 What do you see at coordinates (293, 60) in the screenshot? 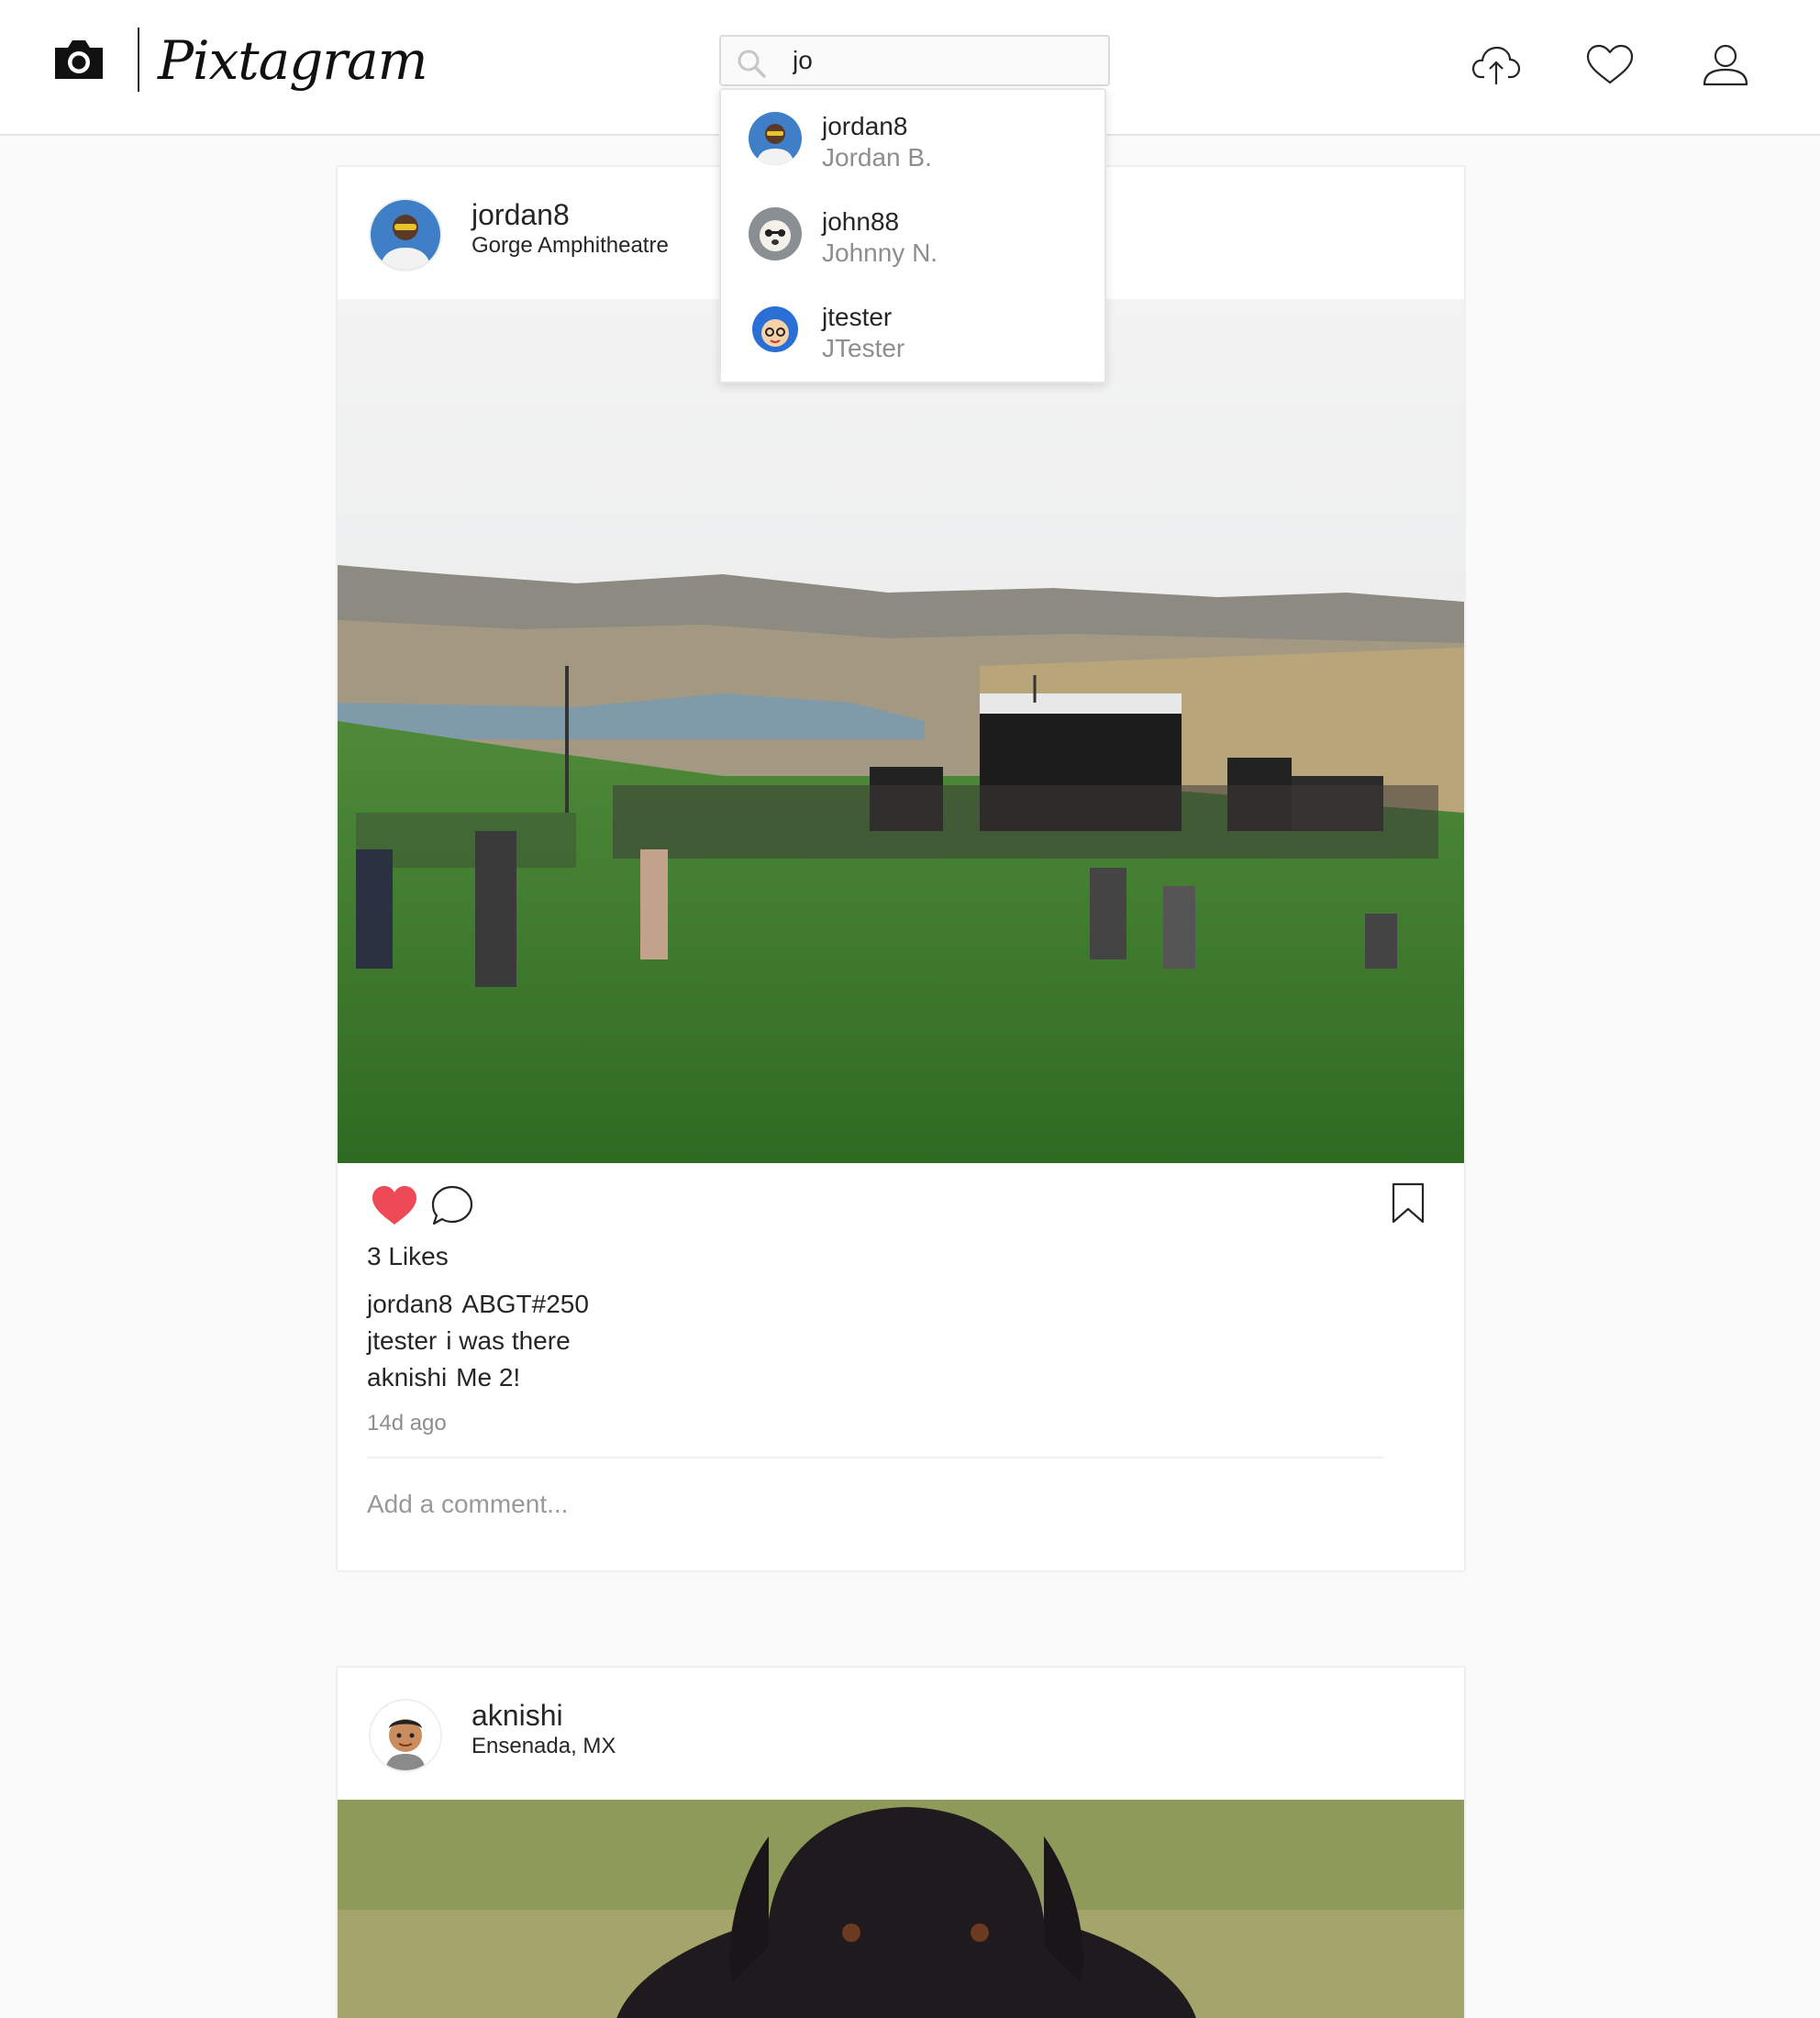
I see `app-logo: Pixtagram` at bounding box center [293, 60].